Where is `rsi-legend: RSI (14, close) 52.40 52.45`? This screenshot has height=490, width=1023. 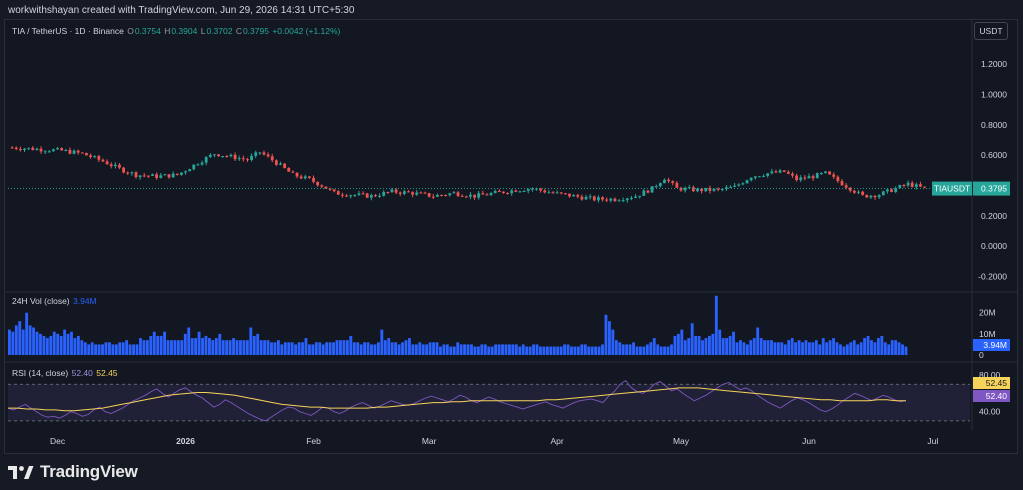
rsi-legend: RSI (14, close) 52.40 52.45 is located at coordinates (65, 373).